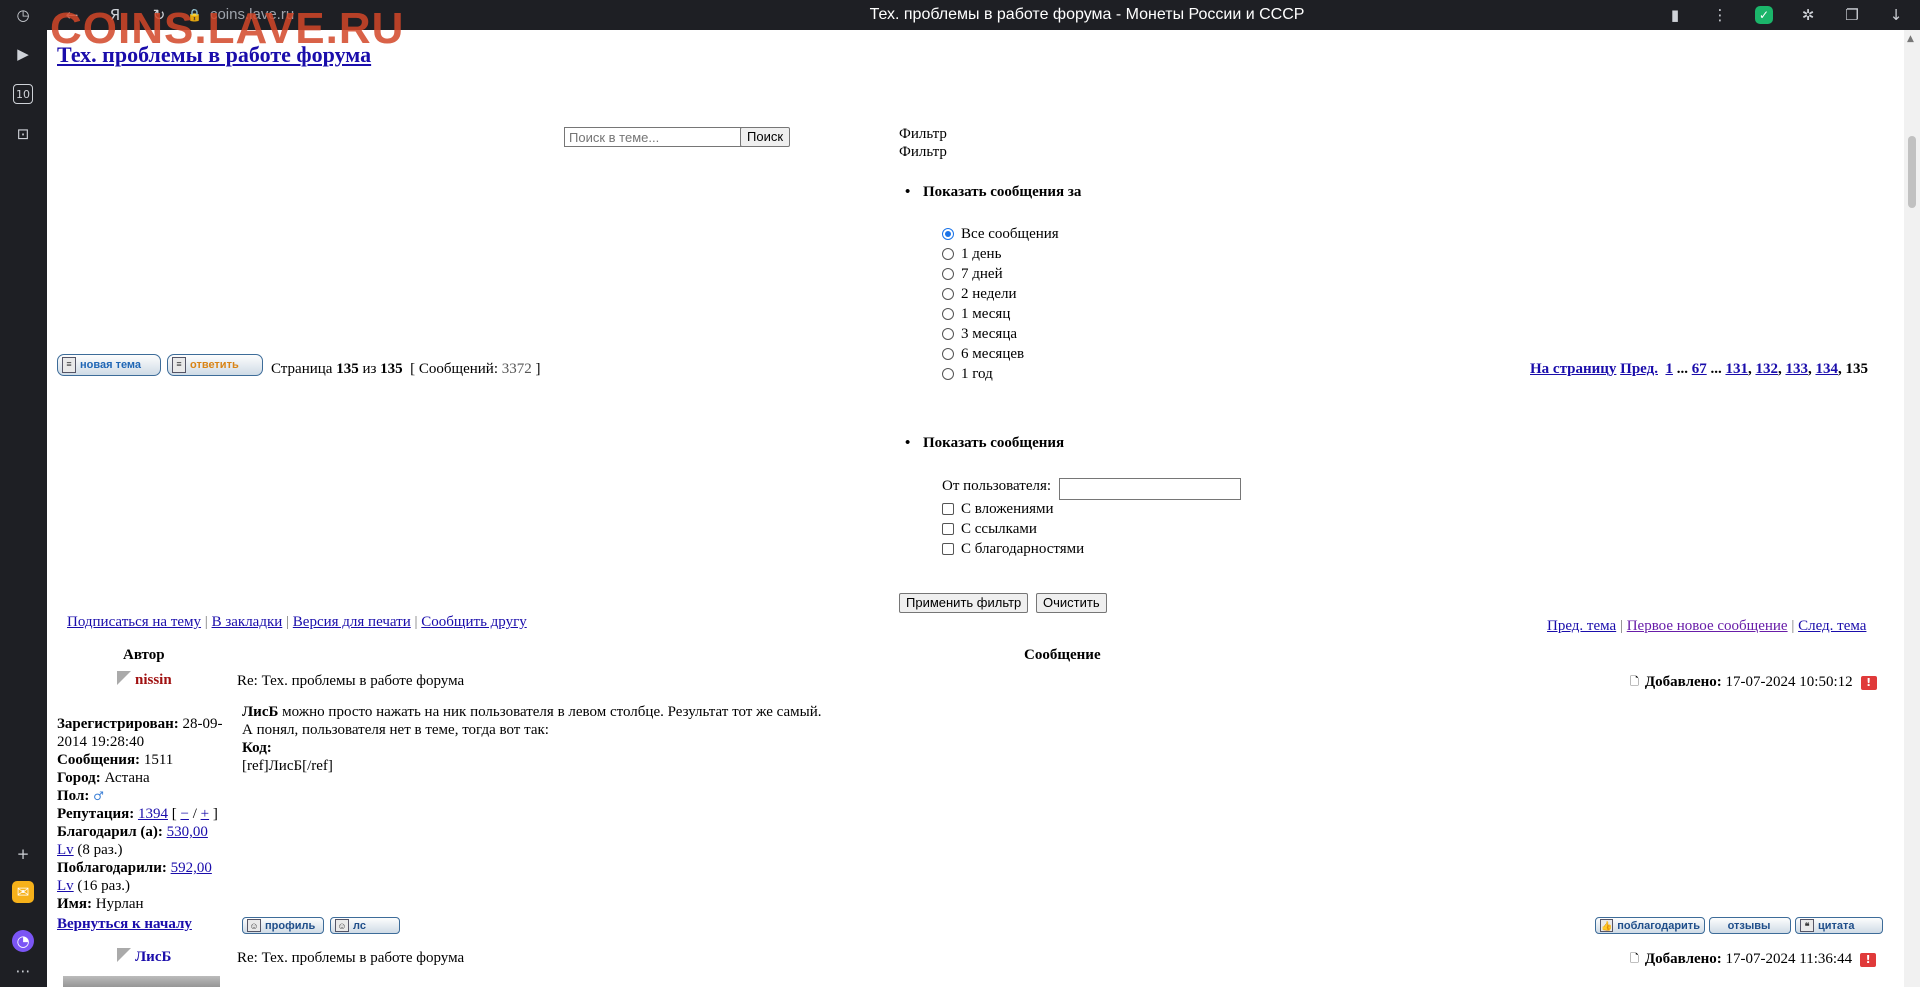 This screenshot has width=1920, height=987. I want to click on was-thanked-link: 592,00, so click(191, 868).